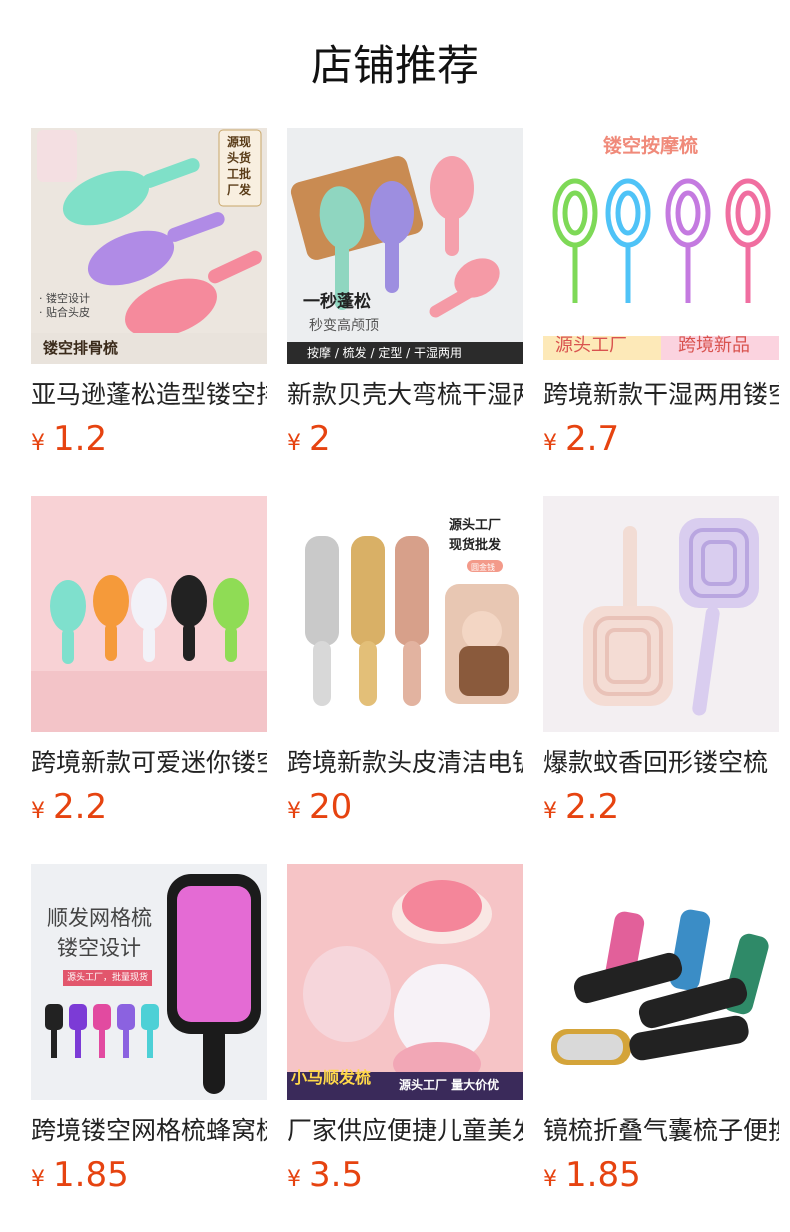 This screenshot has height=1232, width=790. What do you see at coordinates (331, 807) in the screenshot?
I see `price-value: 20` at bounding box center [331, 807].